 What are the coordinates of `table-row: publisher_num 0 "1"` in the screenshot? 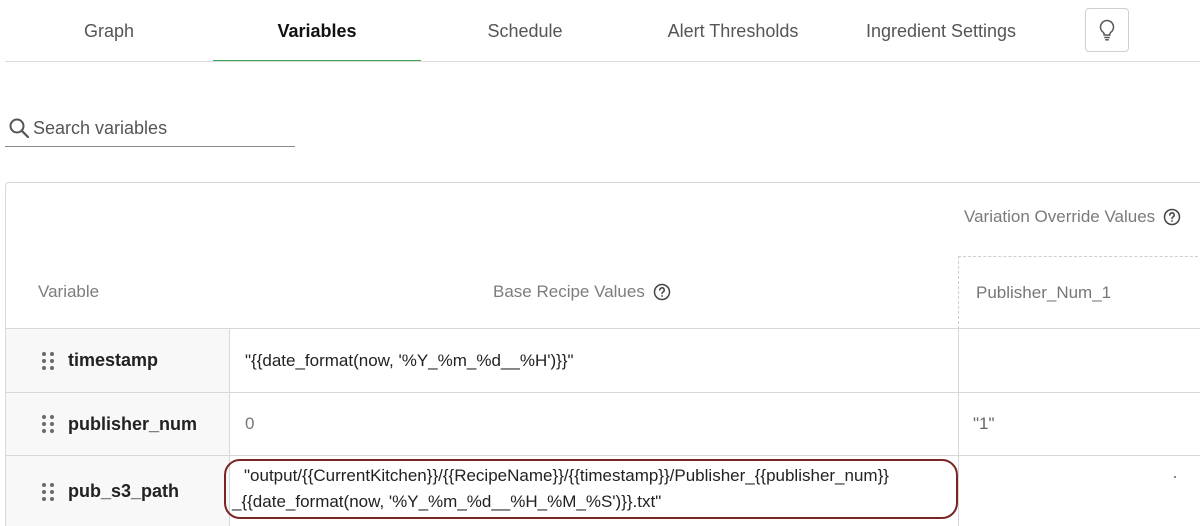 It's located at (603, 423).